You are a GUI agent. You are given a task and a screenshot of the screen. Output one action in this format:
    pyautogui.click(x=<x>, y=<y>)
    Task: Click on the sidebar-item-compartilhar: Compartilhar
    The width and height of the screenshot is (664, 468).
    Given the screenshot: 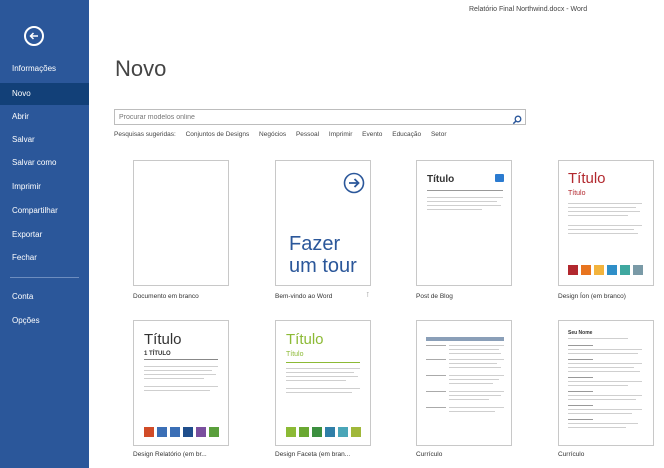 What is the action you would take?
    pyautogui.click(x=44, y=211)
    